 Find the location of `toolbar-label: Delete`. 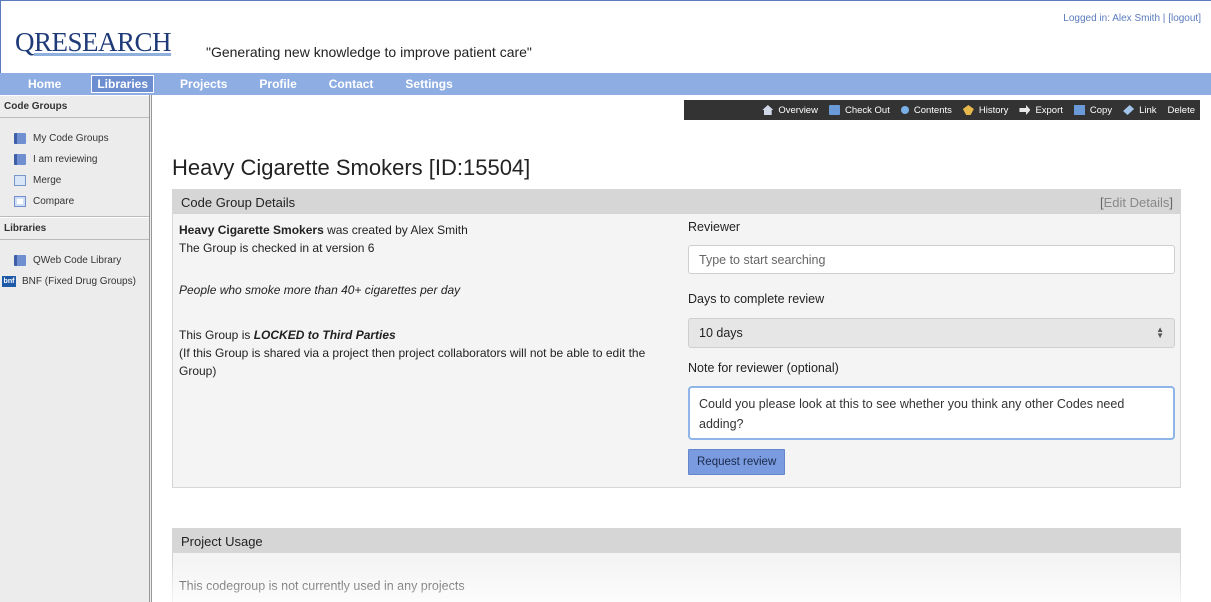

toolbar-label: Delete is located at coordinates (1181, 110).